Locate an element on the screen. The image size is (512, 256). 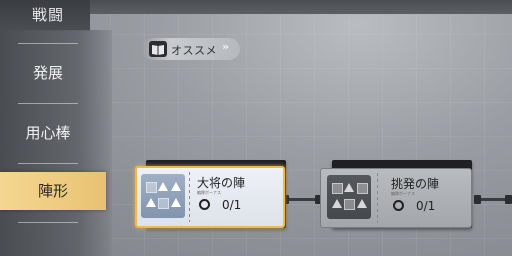
sidebar-item-label: 用心棒 is located at coordinates (48, 133).